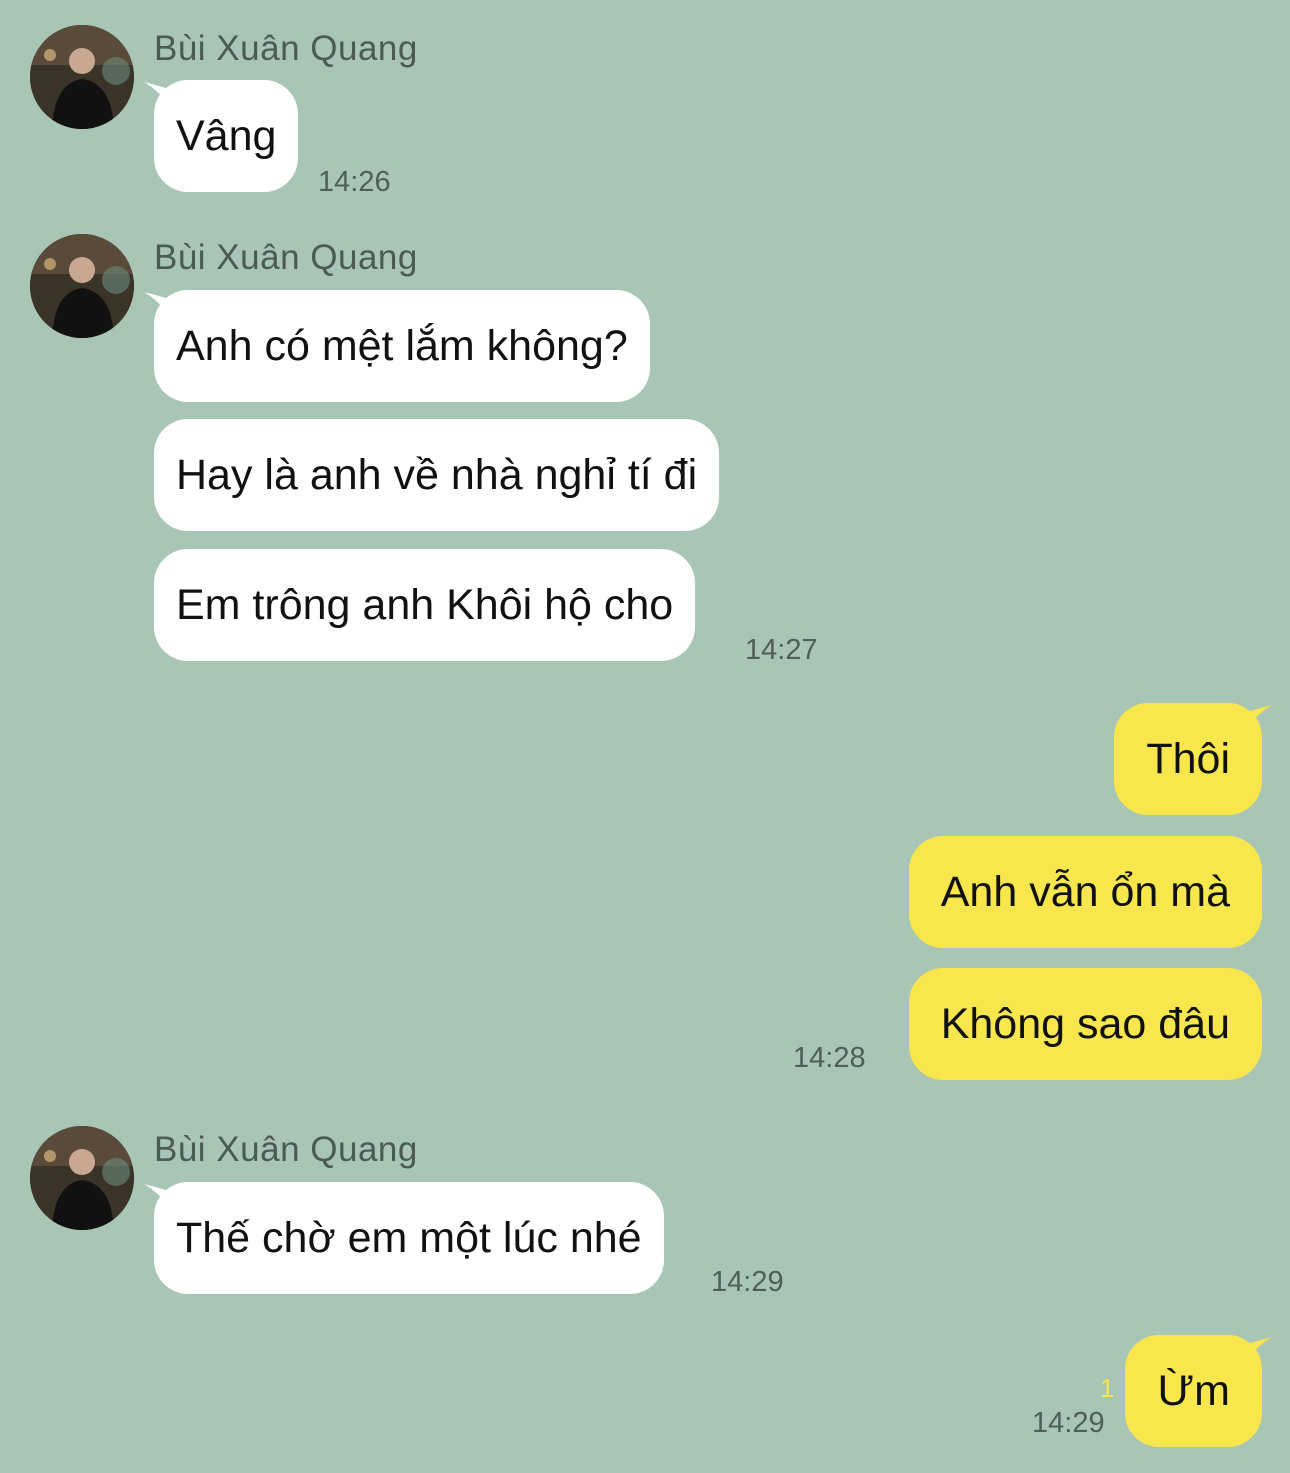  I want to click on unread-count: 1, so click(1107, 1388).